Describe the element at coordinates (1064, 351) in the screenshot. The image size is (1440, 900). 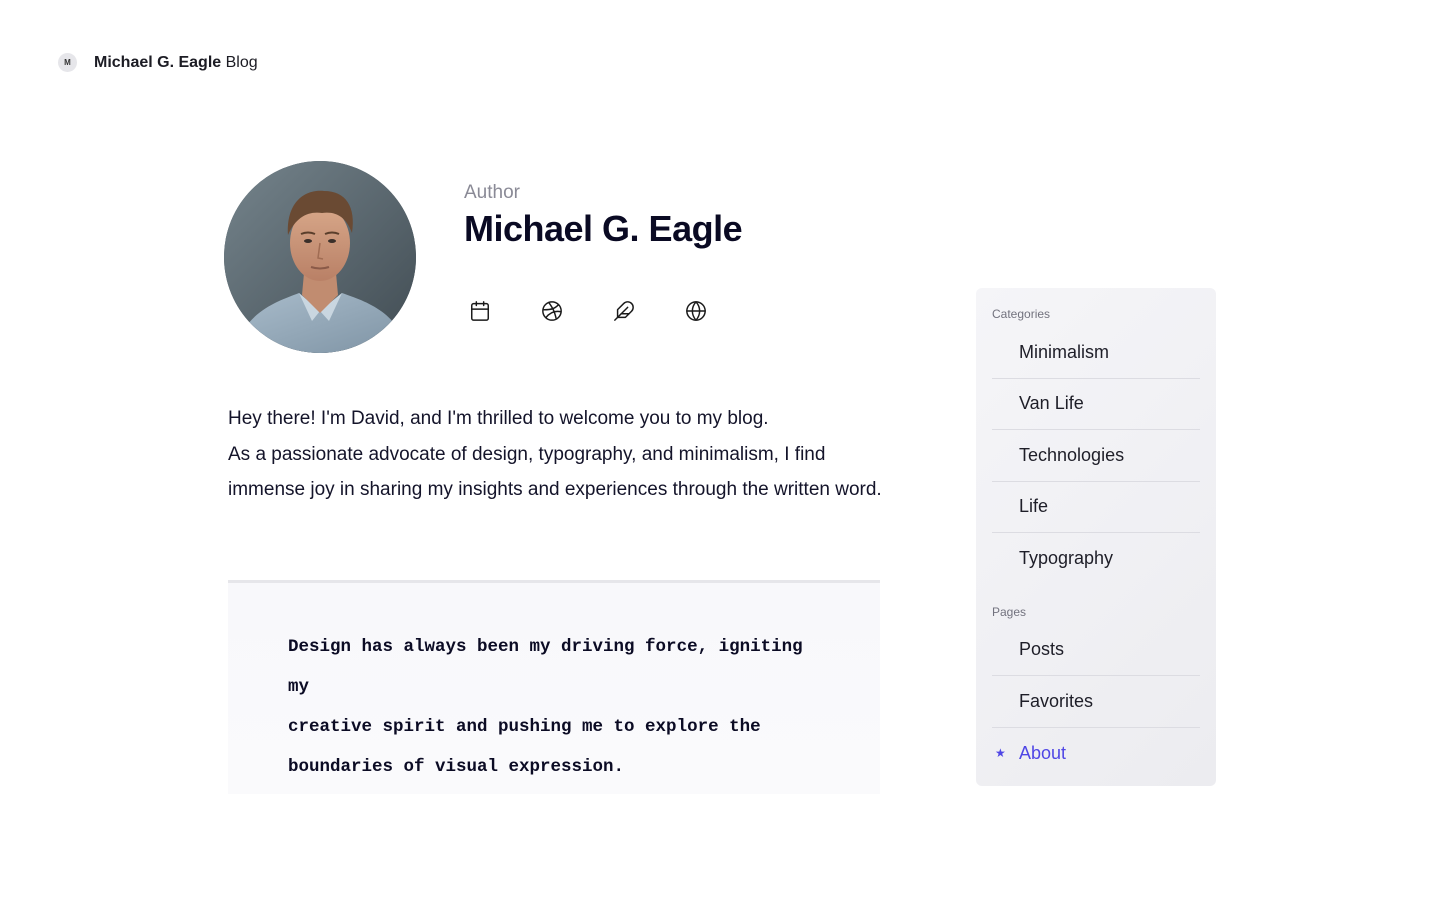
I see `category-label: Minimalism` at that location.